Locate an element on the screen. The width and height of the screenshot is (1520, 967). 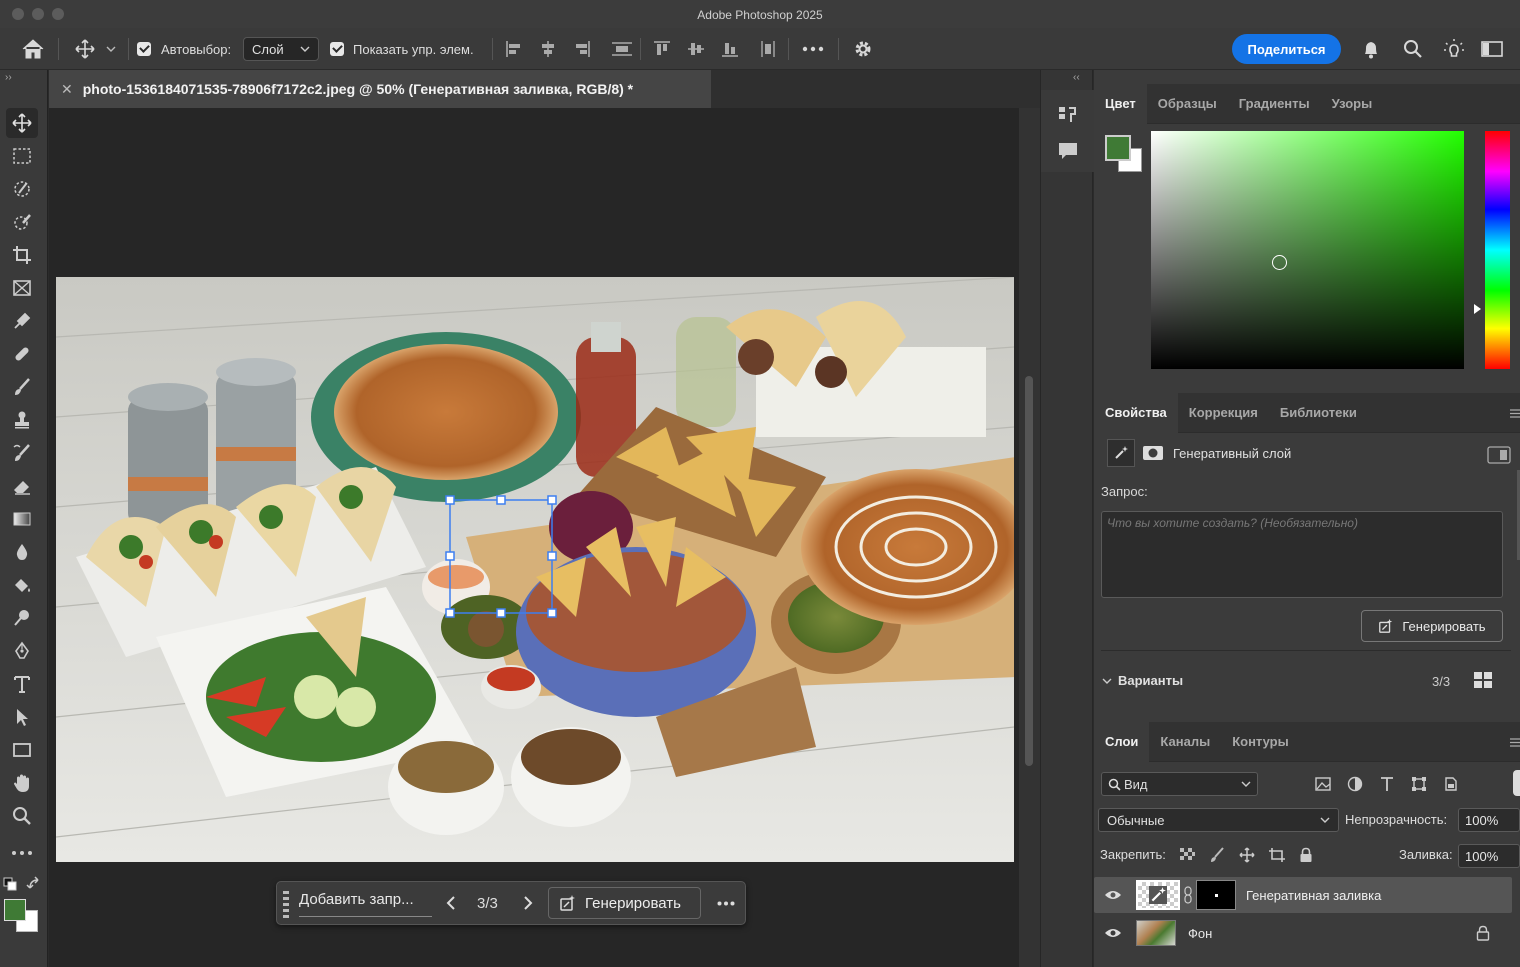
hue-slider-handle is located at coordinates (1477, 309).